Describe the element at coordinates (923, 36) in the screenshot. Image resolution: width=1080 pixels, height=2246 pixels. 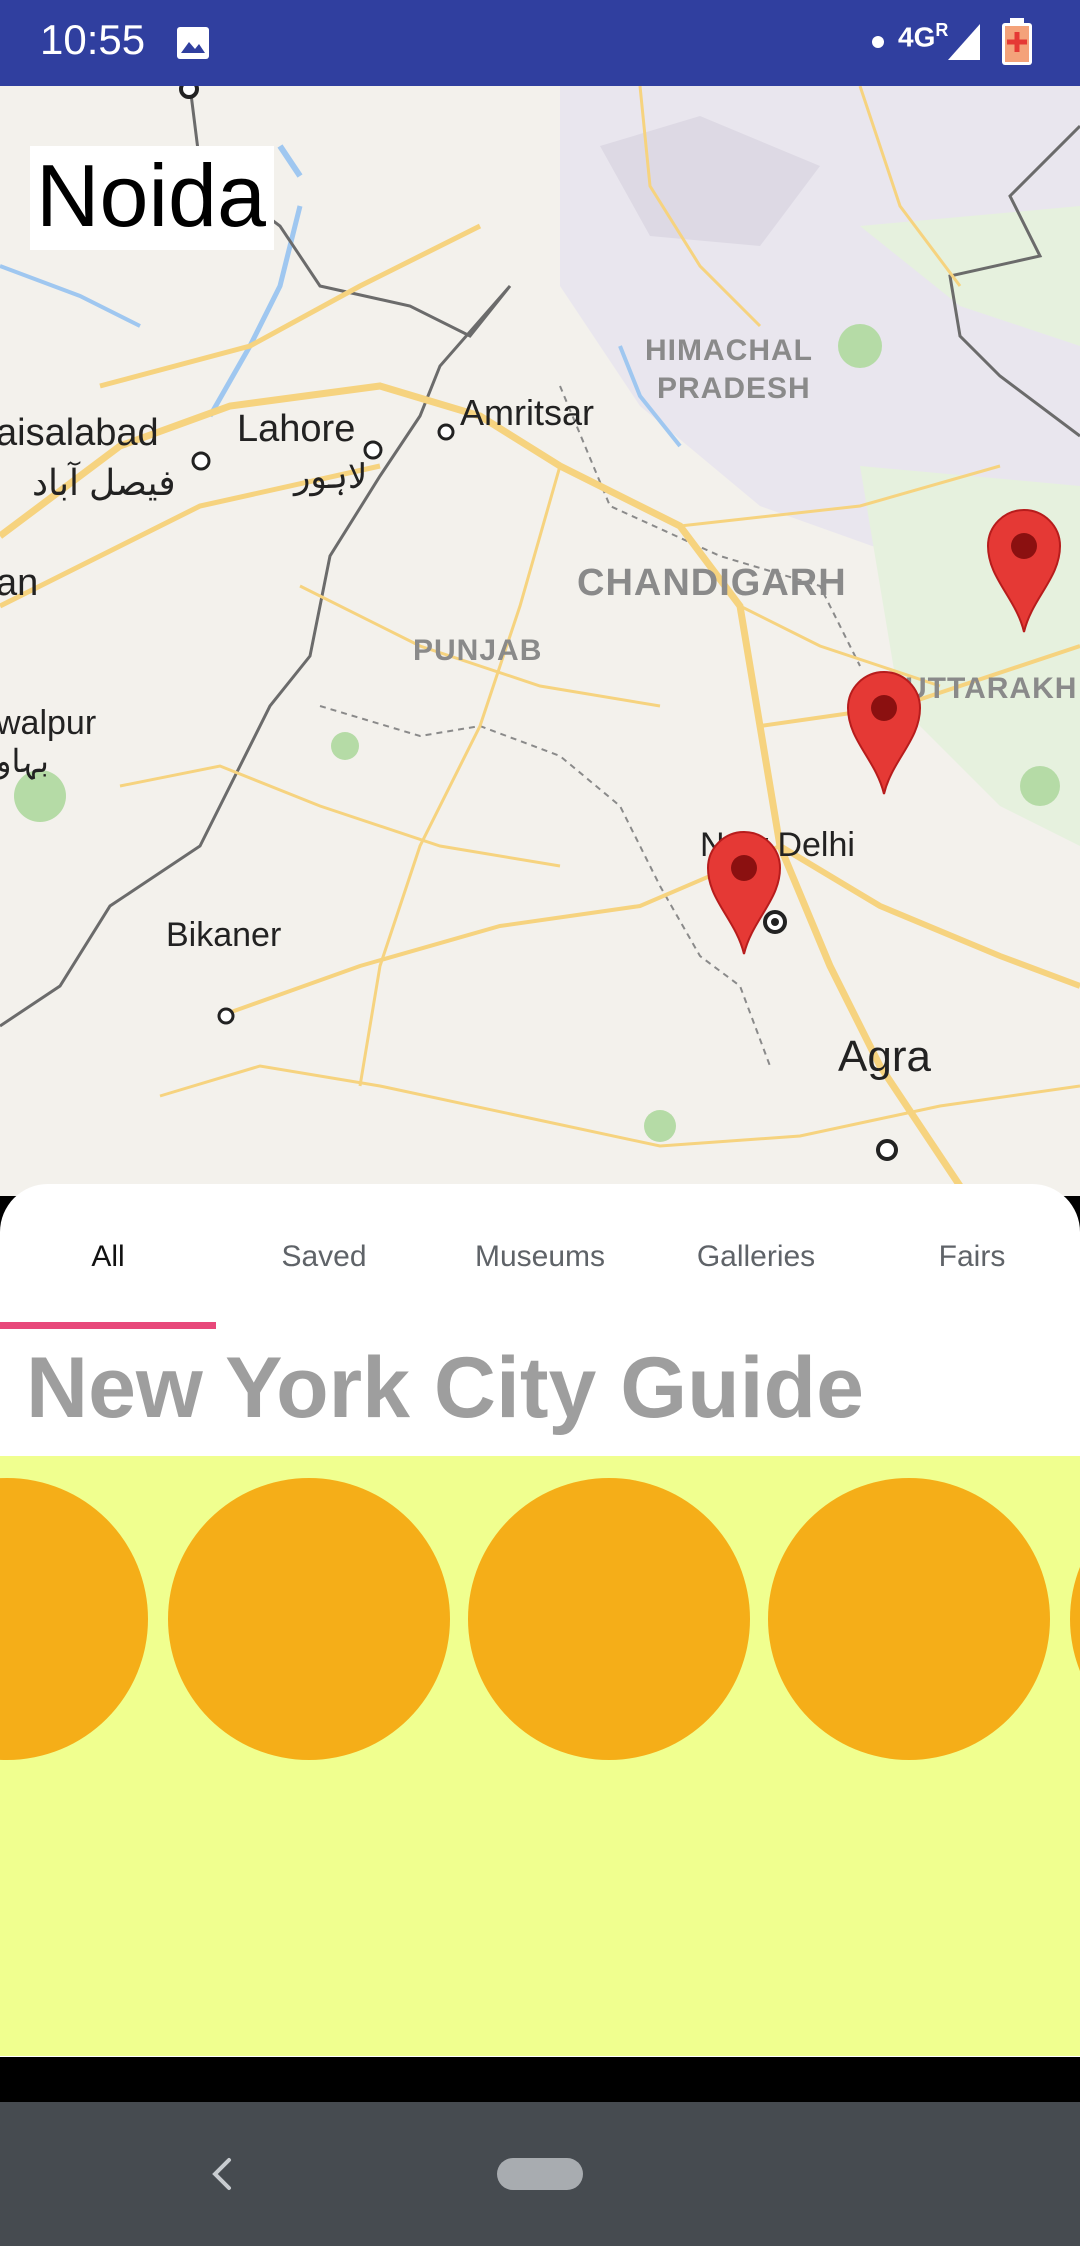
I see `network-type: 4GR` at that location.